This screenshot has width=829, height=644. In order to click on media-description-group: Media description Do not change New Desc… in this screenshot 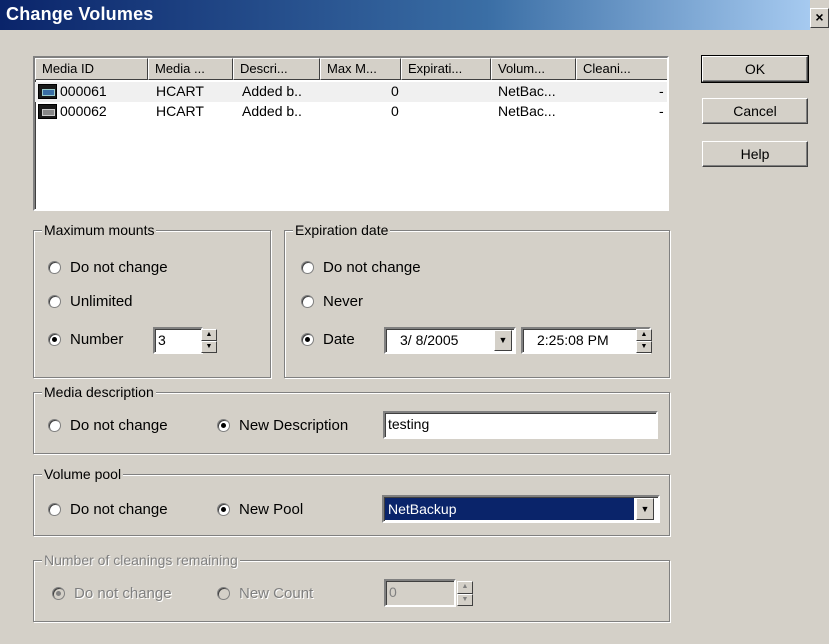, I will do `click(351, 419)`.